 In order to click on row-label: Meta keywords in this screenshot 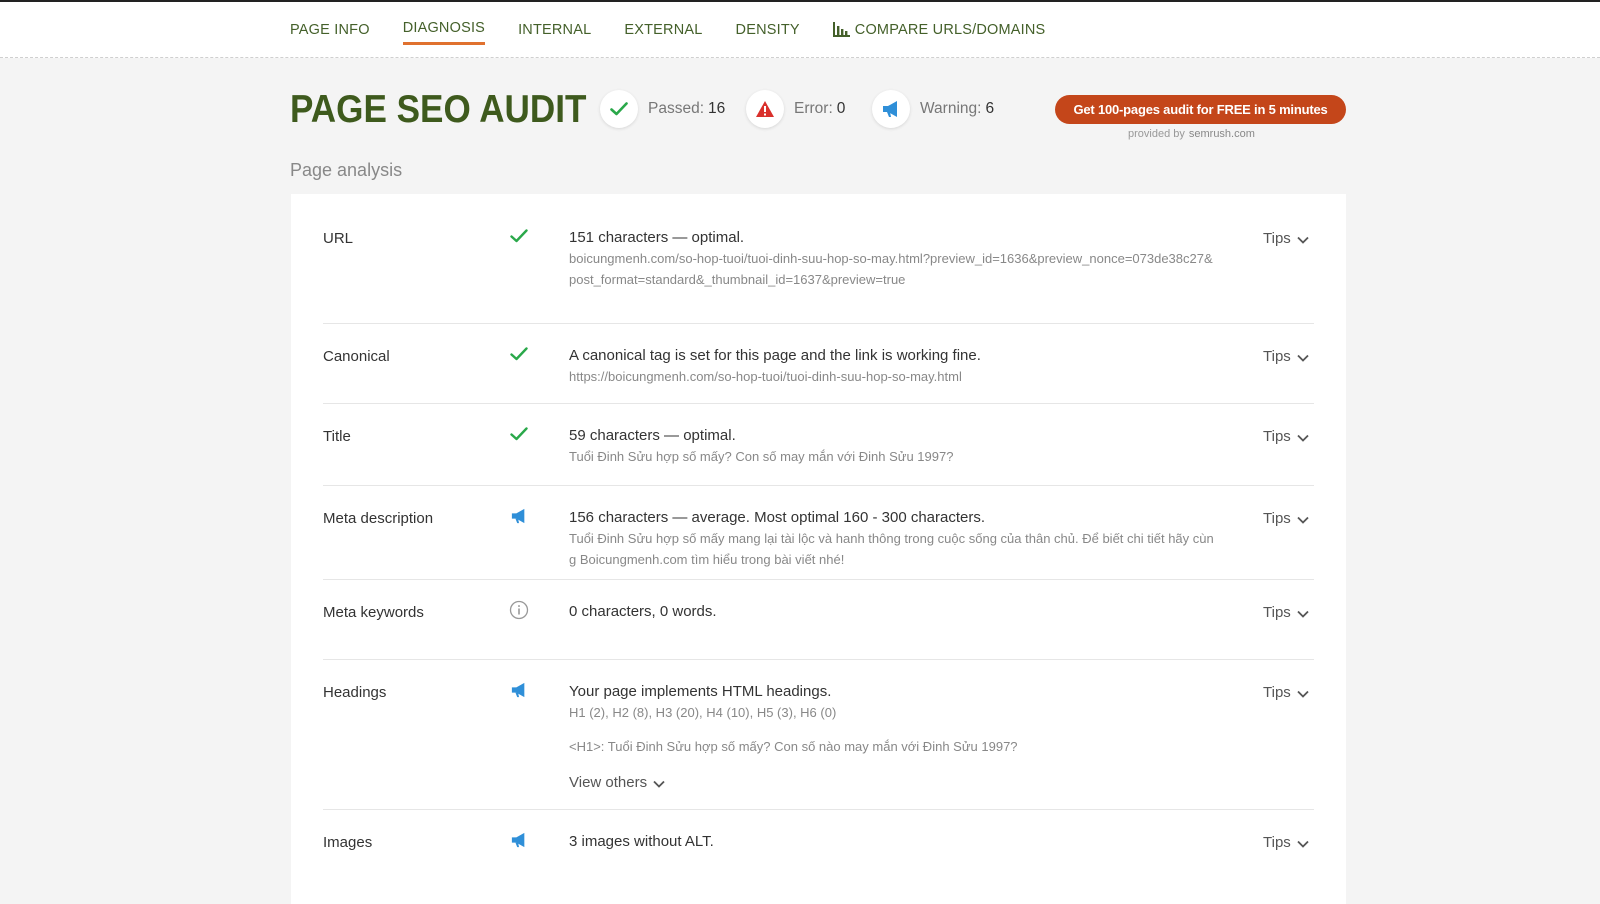, I will do `click(373, 612)`.